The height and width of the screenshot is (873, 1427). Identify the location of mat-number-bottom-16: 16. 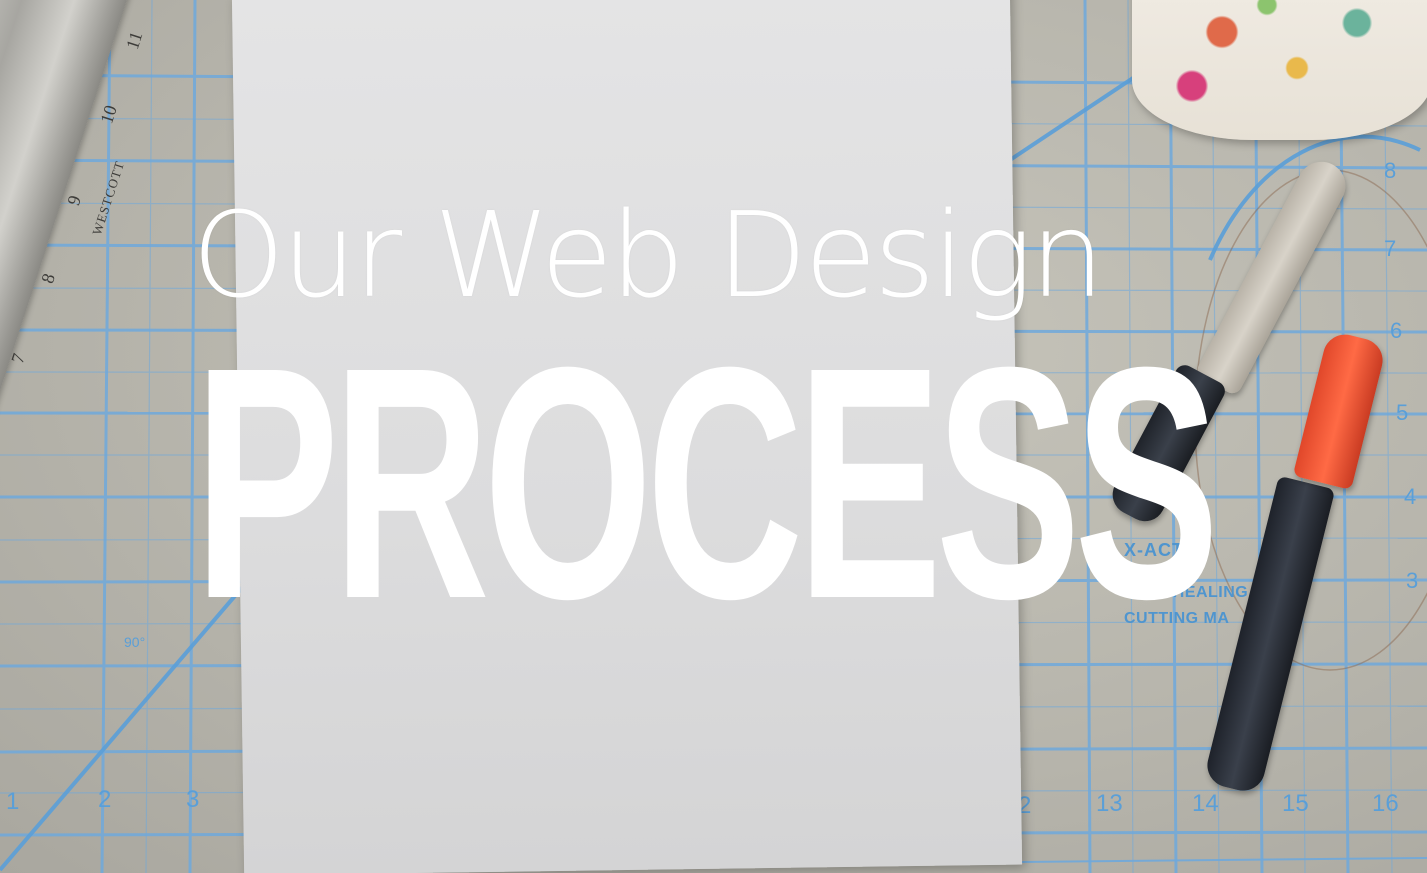
(1385, 803).